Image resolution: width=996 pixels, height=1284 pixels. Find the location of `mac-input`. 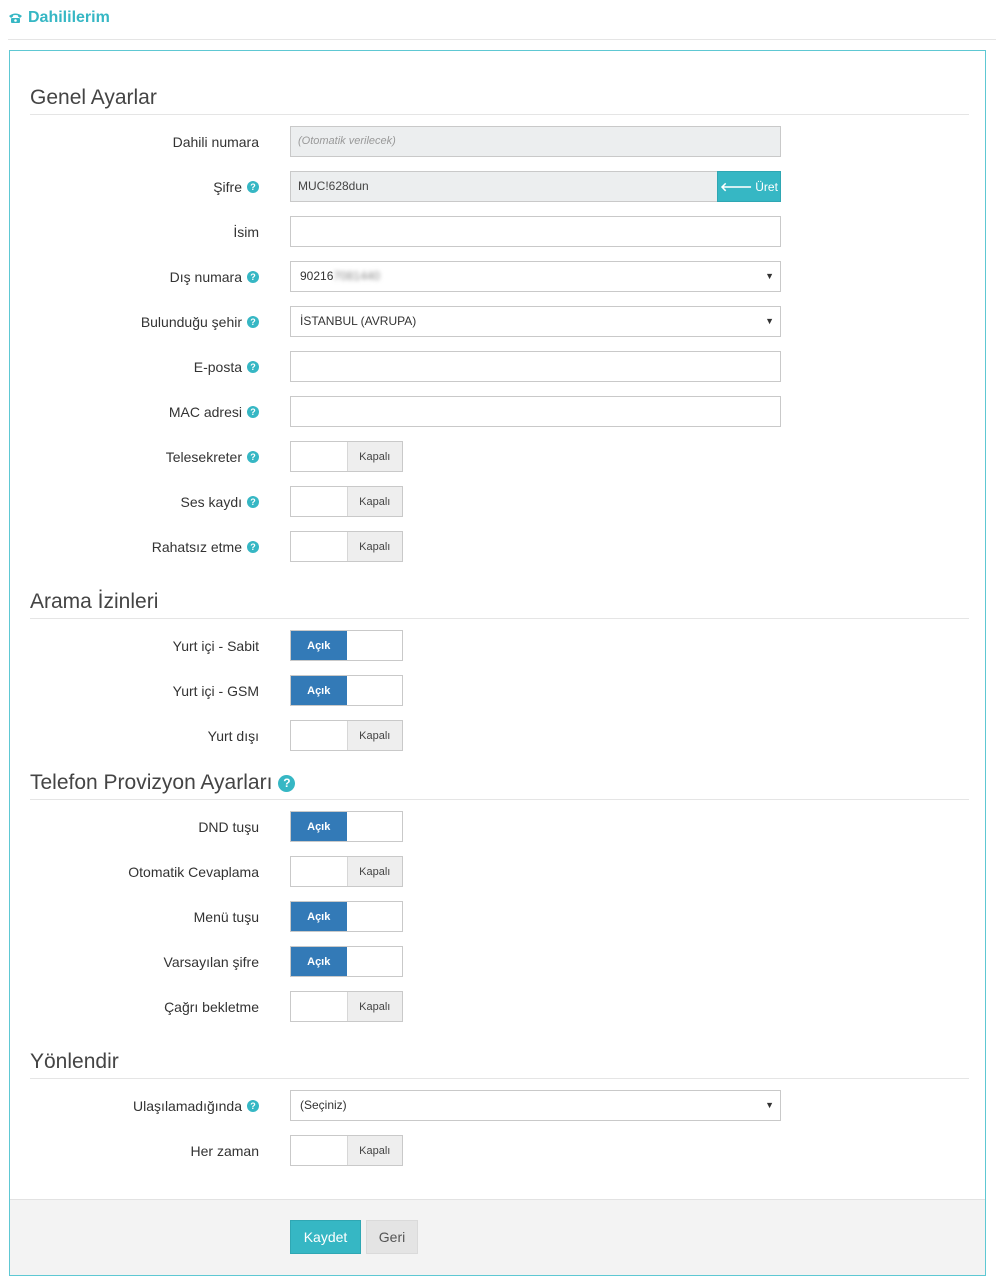

mac-input is located at coordinates (535, 411).